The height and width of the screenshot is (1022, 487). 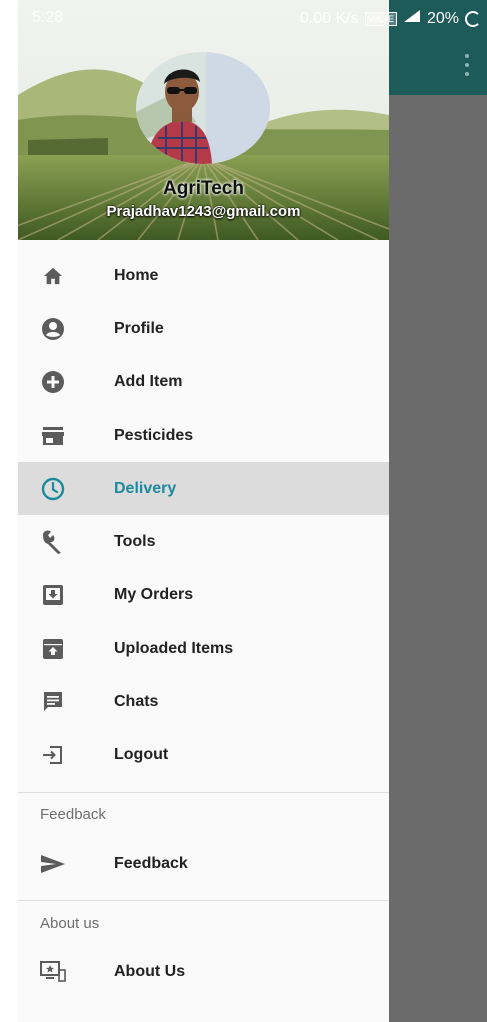 What do you see at coordinates (203, 328) in the screenshot?
I see `menu-item-profile: Profile` at bounding box center [203, 328].